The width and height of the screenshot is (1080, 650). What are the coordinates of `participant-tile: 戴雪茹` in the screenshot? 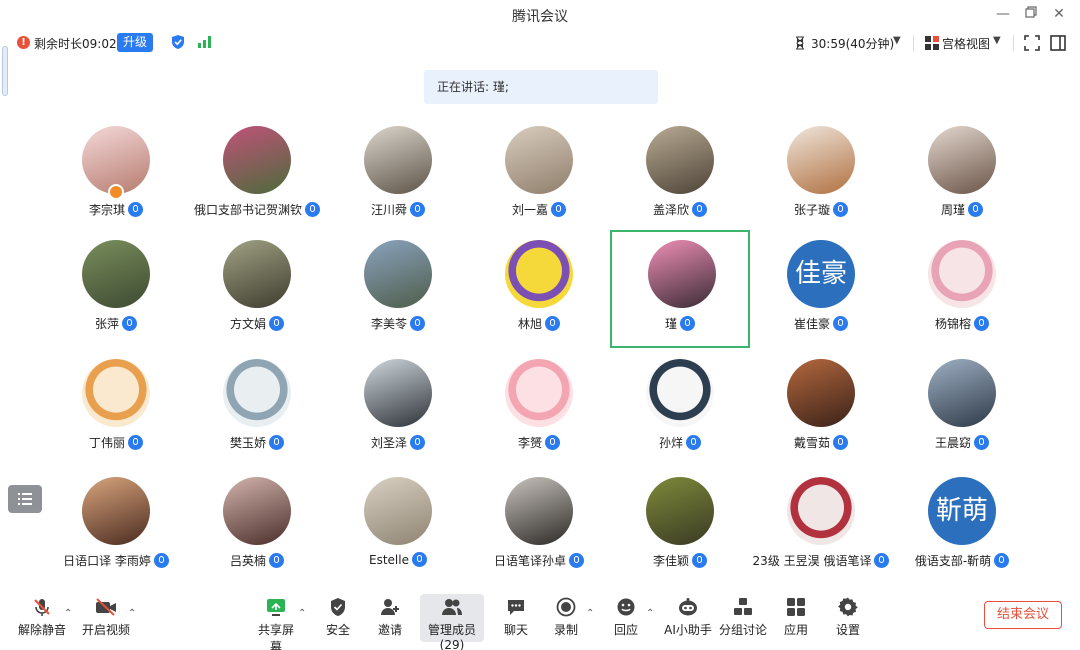 It's located at (821, 408).